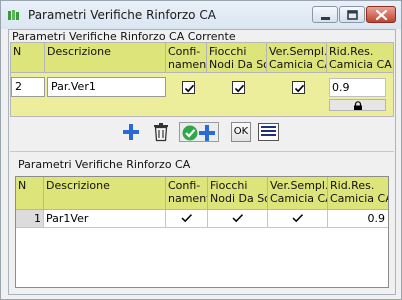 The image size is (402, 300). I want to click on row-rid-cell: 0.9, so click(358, 219).